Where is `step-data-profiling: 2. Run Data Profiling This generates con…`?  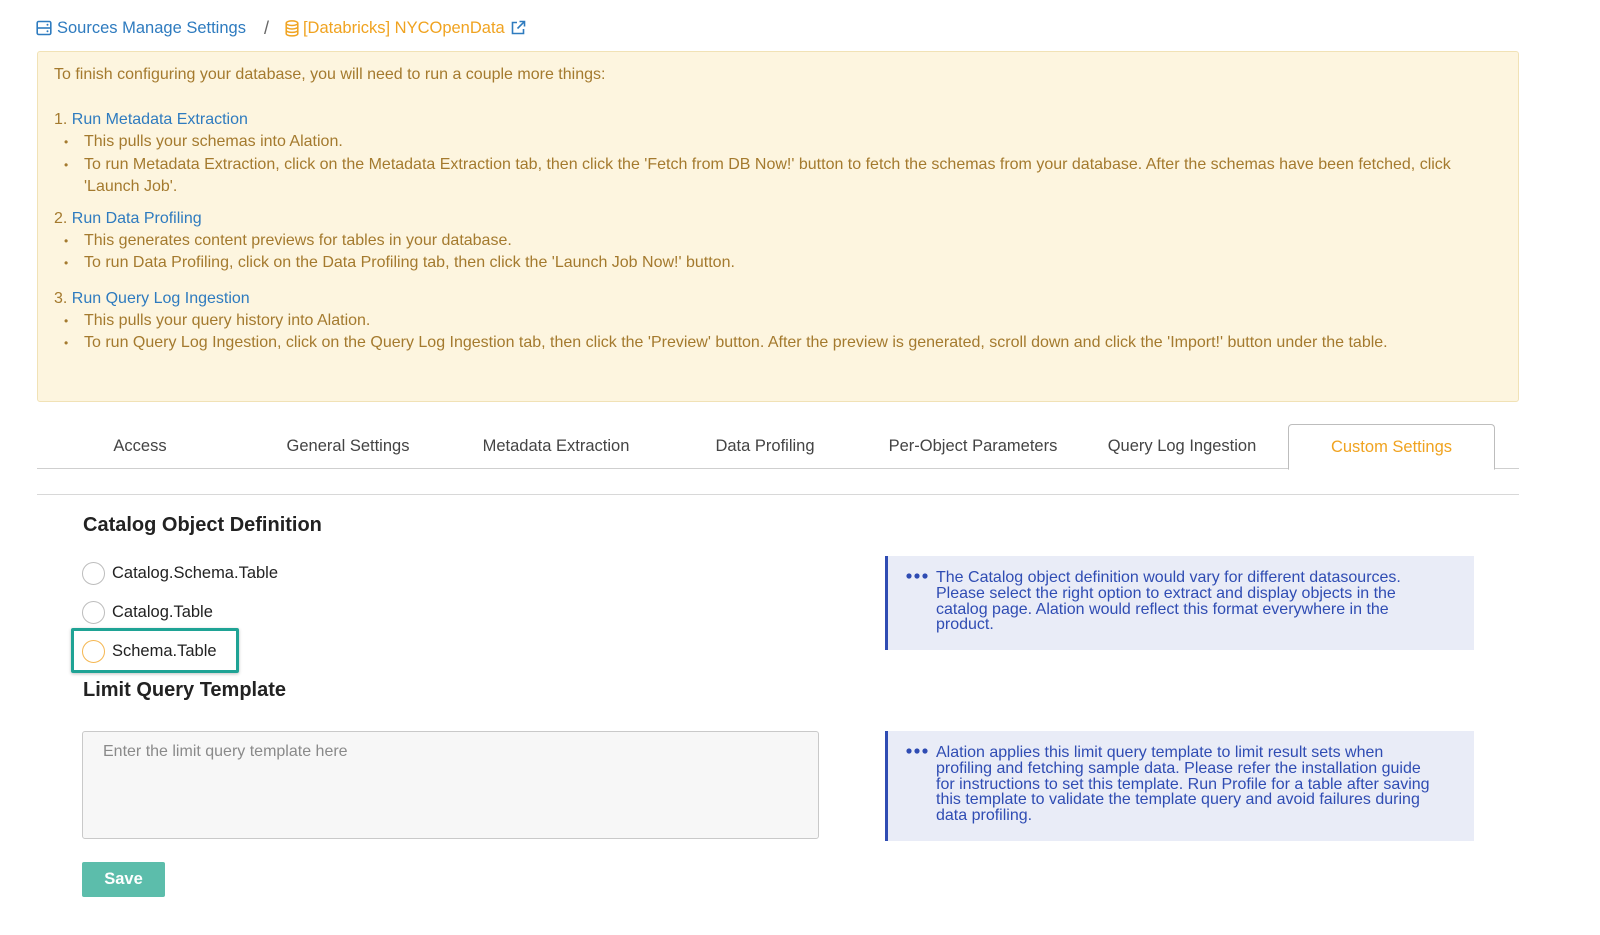 step-data-profiling: 2. Run Data Profiling This generates con… is located at coordinates (778, 241).